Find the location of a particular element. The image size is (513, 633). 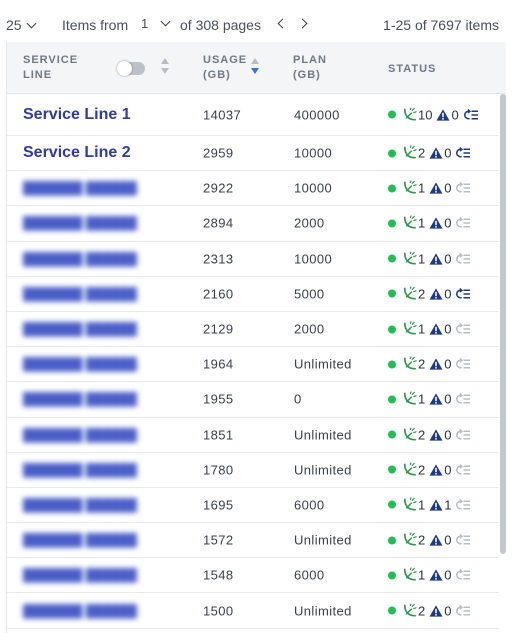

table-row: Service Line 1 14037 400000 10 0 is located at coordinates (253, 115).